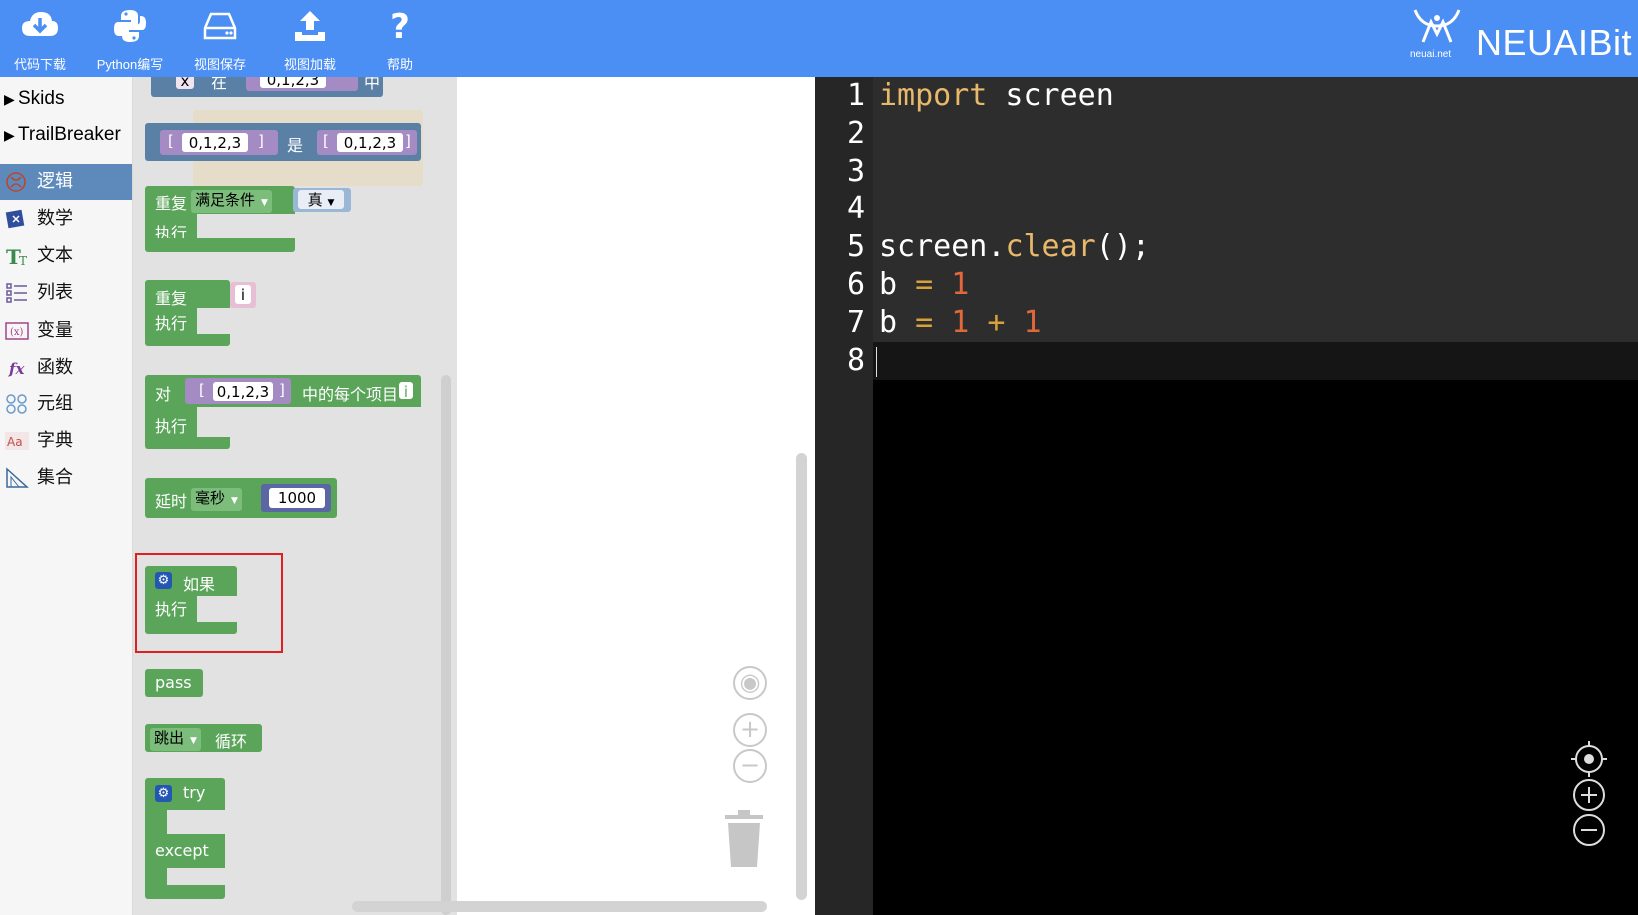  Describe the element at coordinates (855, 171) in the screenshot. I see `line-number: 3` at that location.